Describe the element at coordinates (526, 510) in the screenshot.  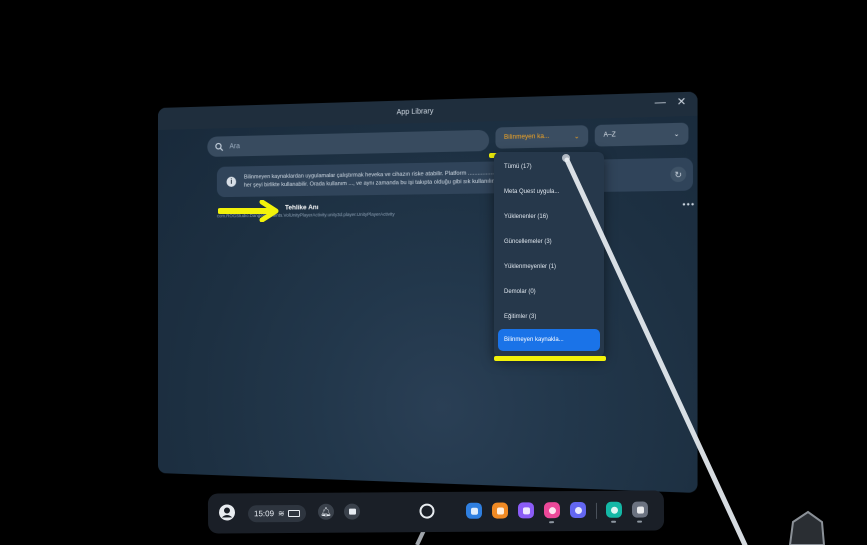
I see `people-icon` at that location.